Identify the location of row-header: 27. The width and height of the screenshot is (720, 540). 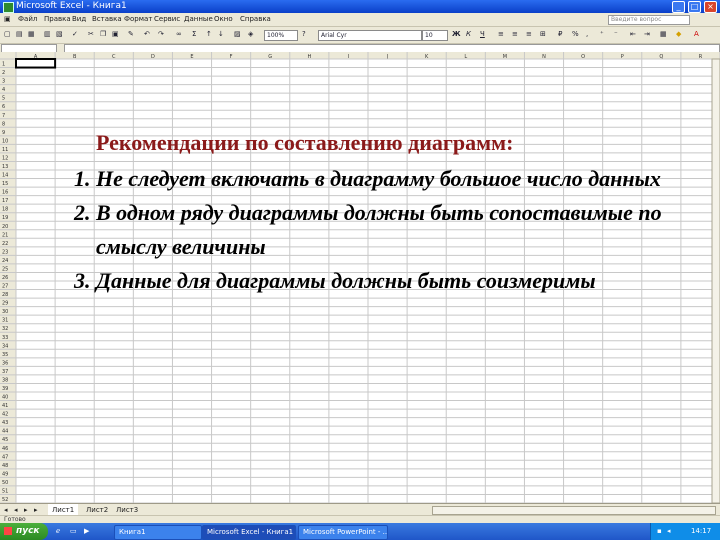
(5, 287).